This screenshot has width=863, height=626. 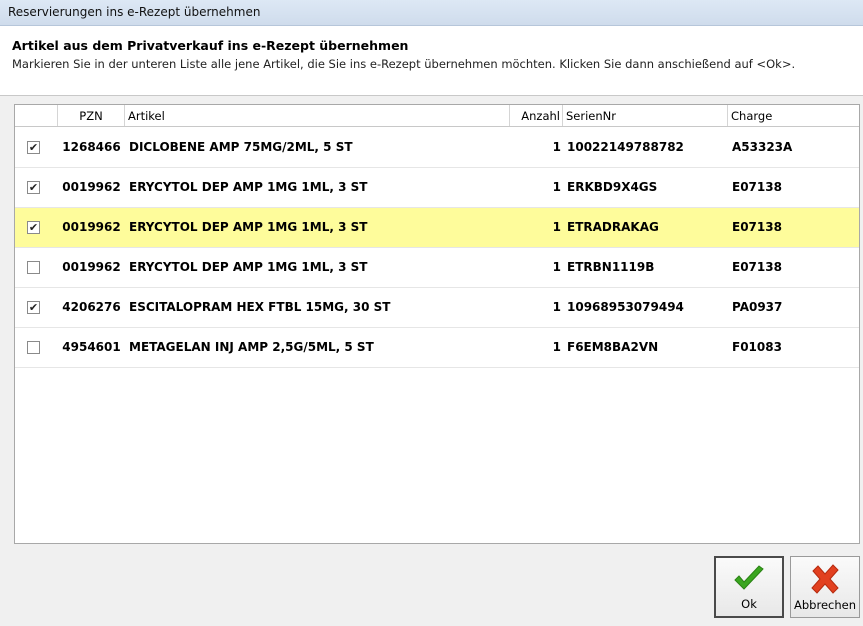 What do you see at coordinates (241, 147) in the screenshot?
I see `cell-artikel: DICLOBENE AMP 75MG/2ML, 5 ST` at bounding box center [241, 147].